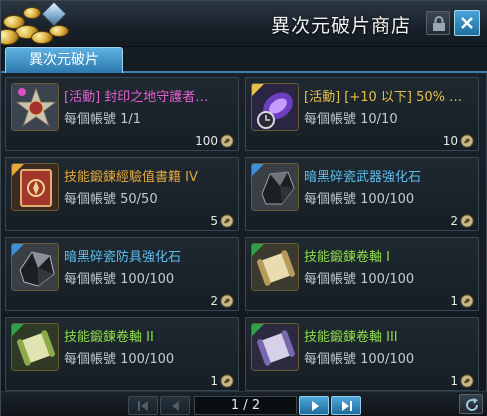 The width and height of the screenshot is (487, 416). What do you see at coordinates (351, 337) in the screenshot?
I see `item-name: 技能鍛鍊卷軸 III` at bounding box center [351, 337].